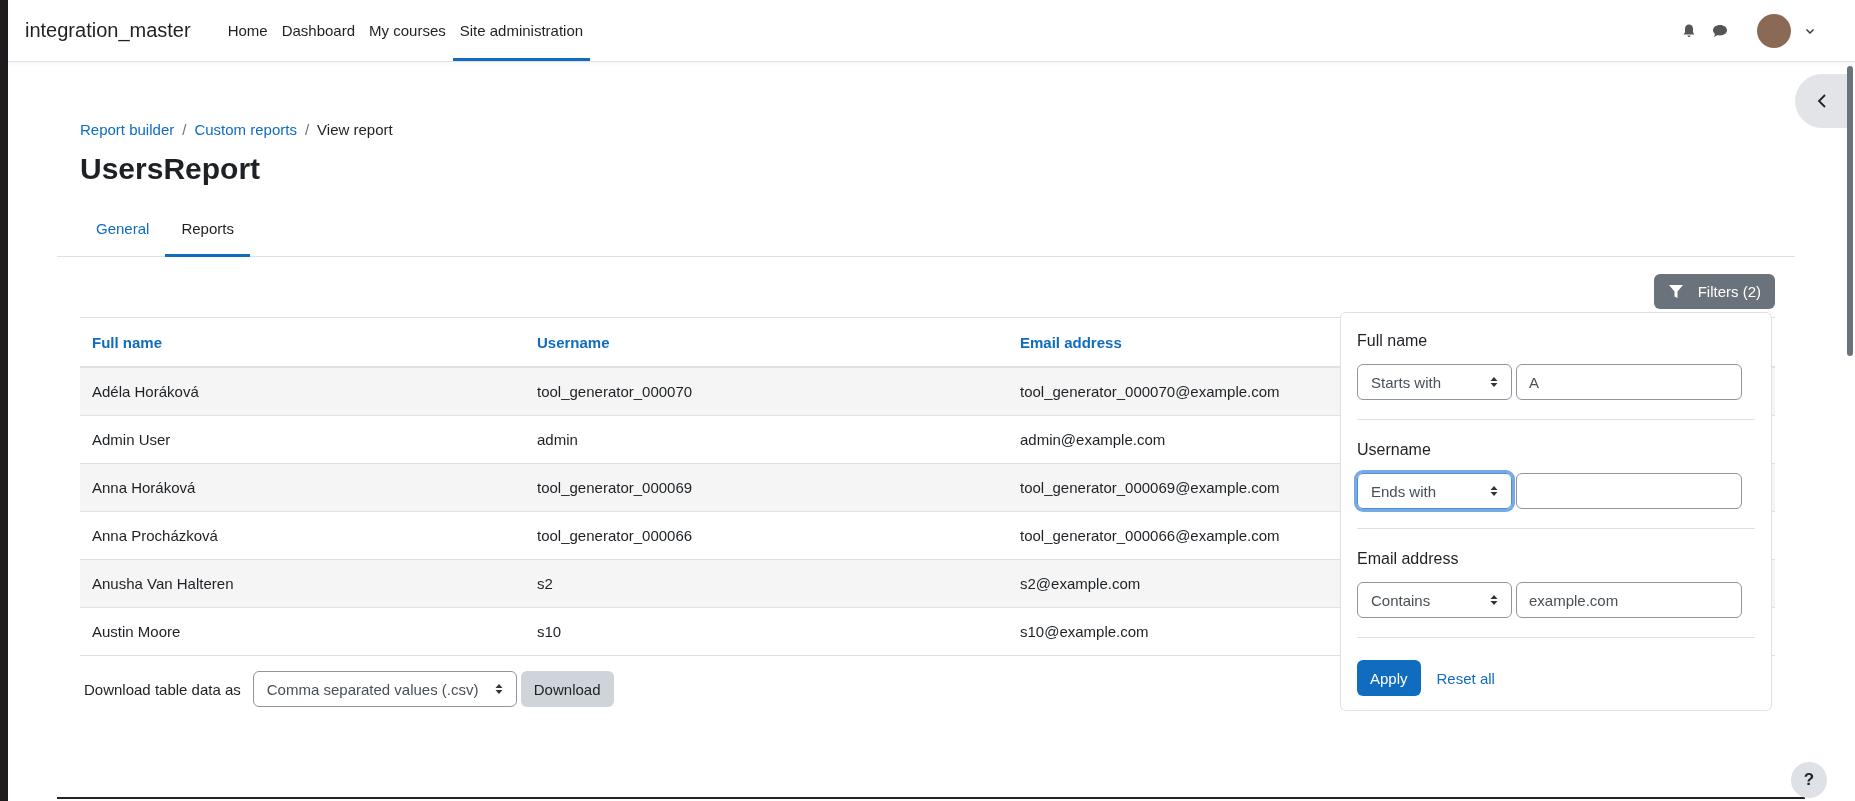 The width and height of the screenshot is (1855, 801). Describe the element at coordinates (1774, 30) in the screenshot. I see `user-avatar` at that location.